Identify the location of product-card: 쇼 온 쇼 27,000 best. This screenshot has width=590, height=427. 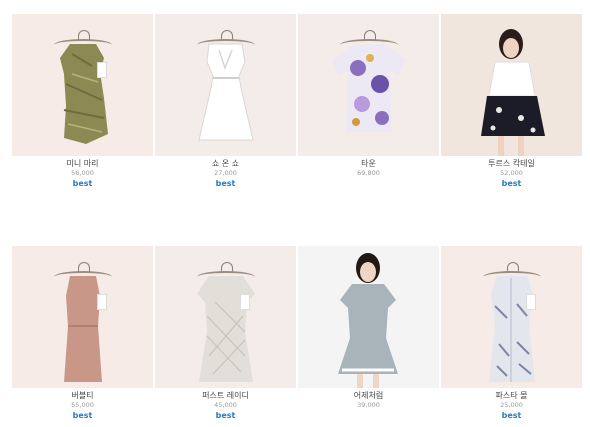
(225, 101).